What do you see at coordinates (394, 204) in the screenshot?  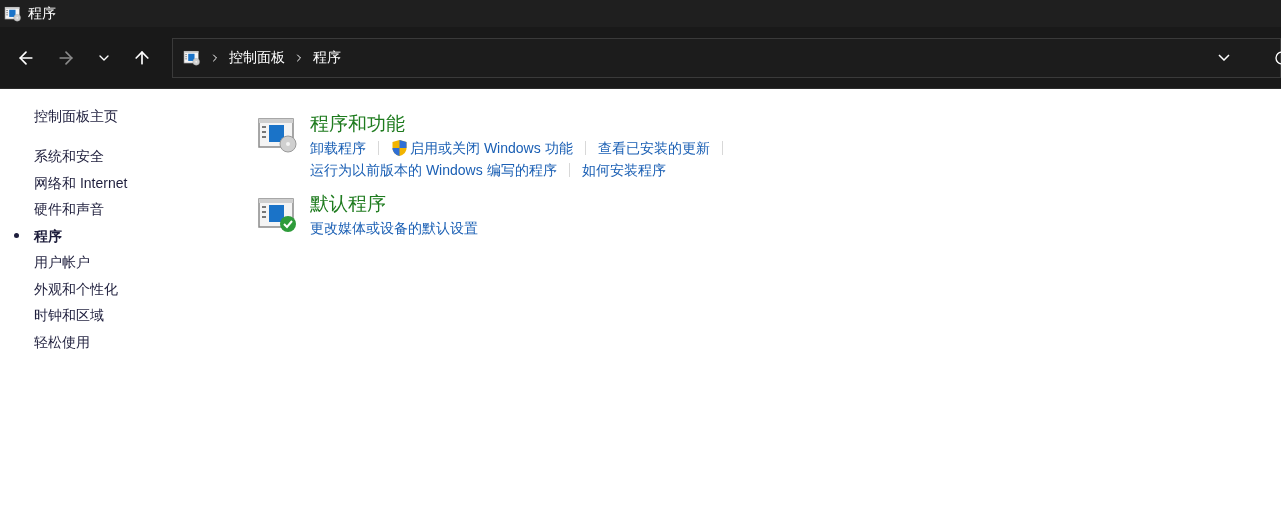 I see `section-heading: 默认程序` at bounding box center [394, 204].